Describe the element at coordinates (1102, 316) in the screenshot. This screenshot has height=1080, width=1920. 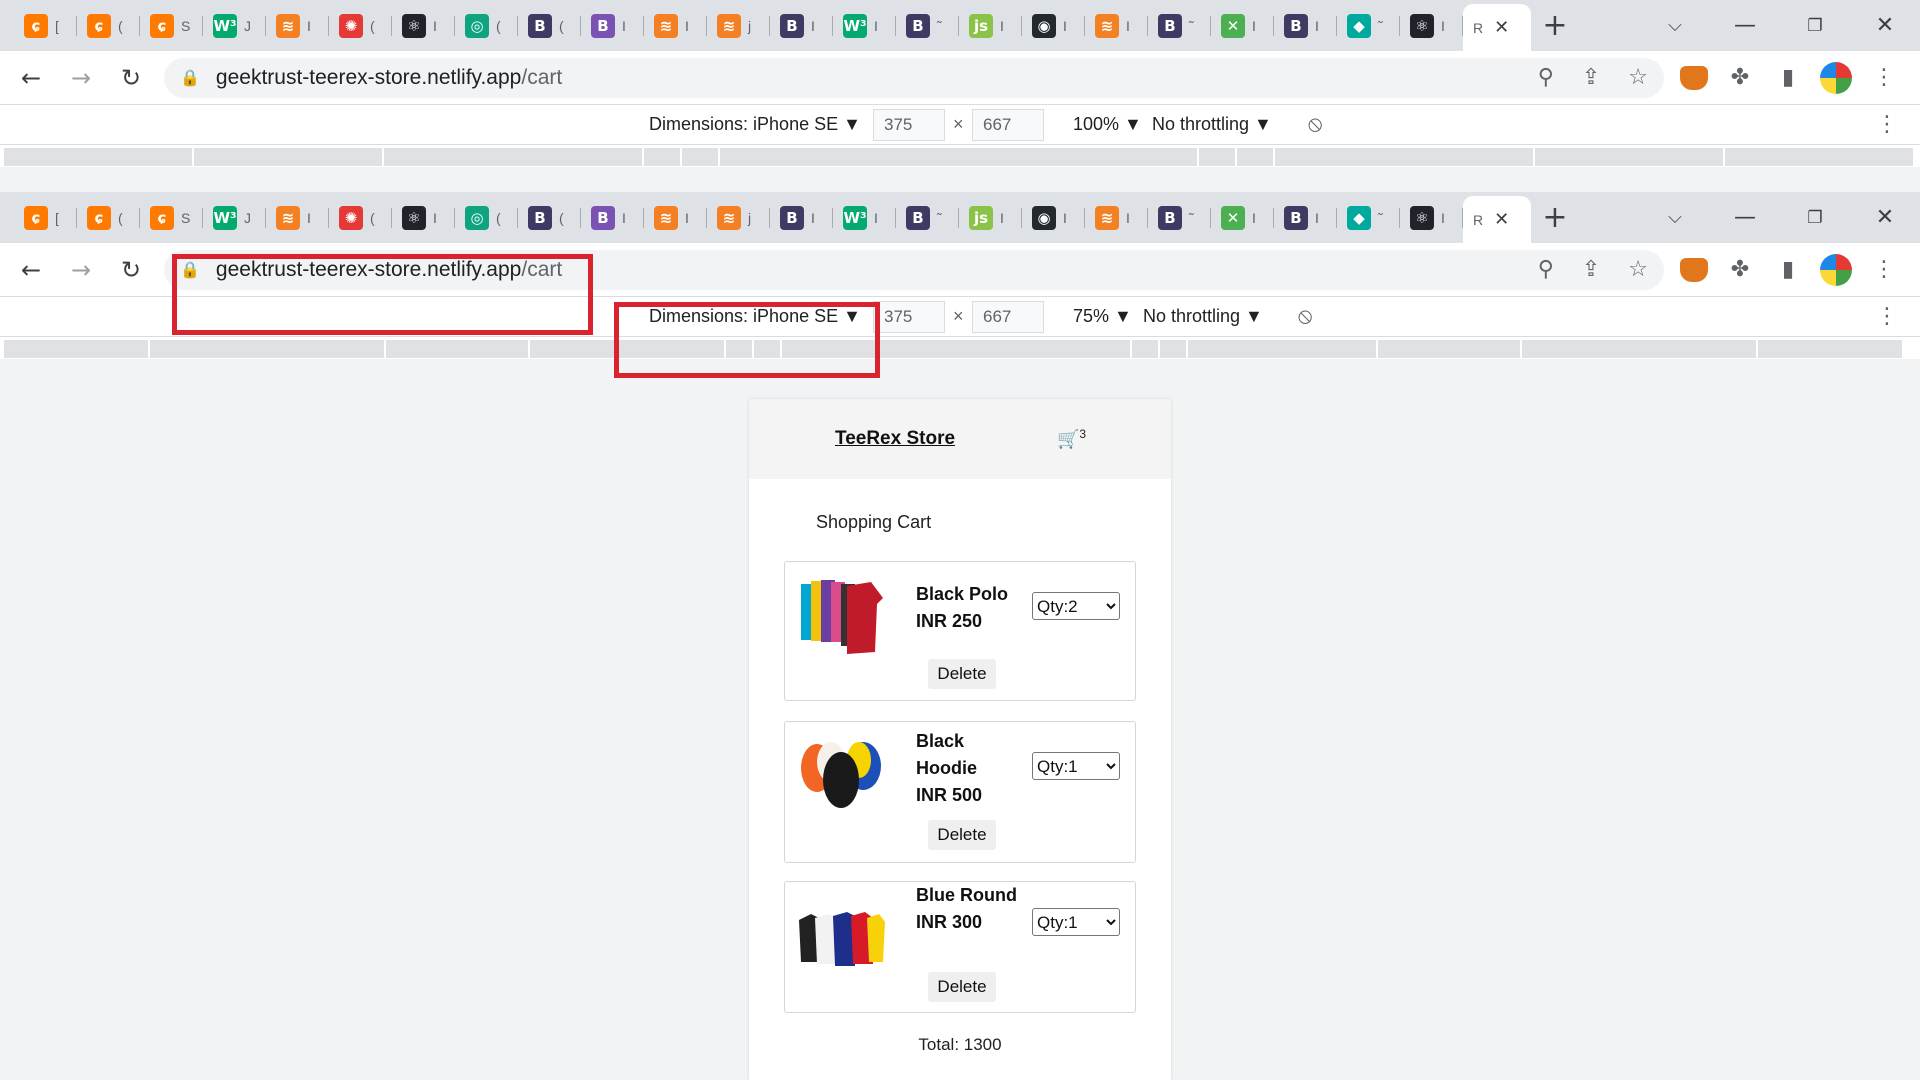
I see `zoom-select: 75% ▼` at that location.